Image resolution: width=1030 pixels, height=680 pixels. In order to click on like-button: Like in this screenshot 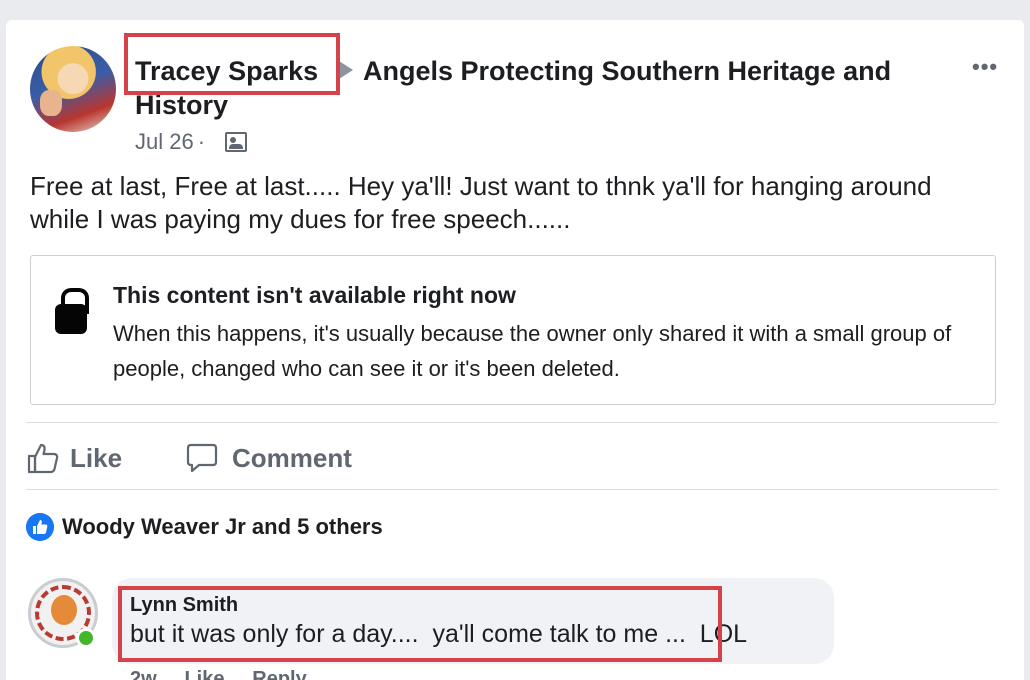, I will do `click(74, 458)`.